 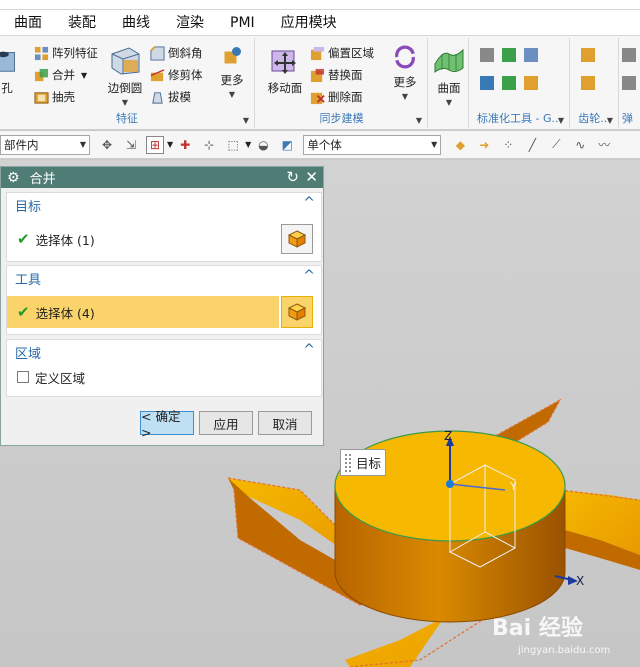 What do you see at coordinates (176, 75) in the screenshot?
I see `trim-body-button: 修剪体` at bounding box center [176, 75].